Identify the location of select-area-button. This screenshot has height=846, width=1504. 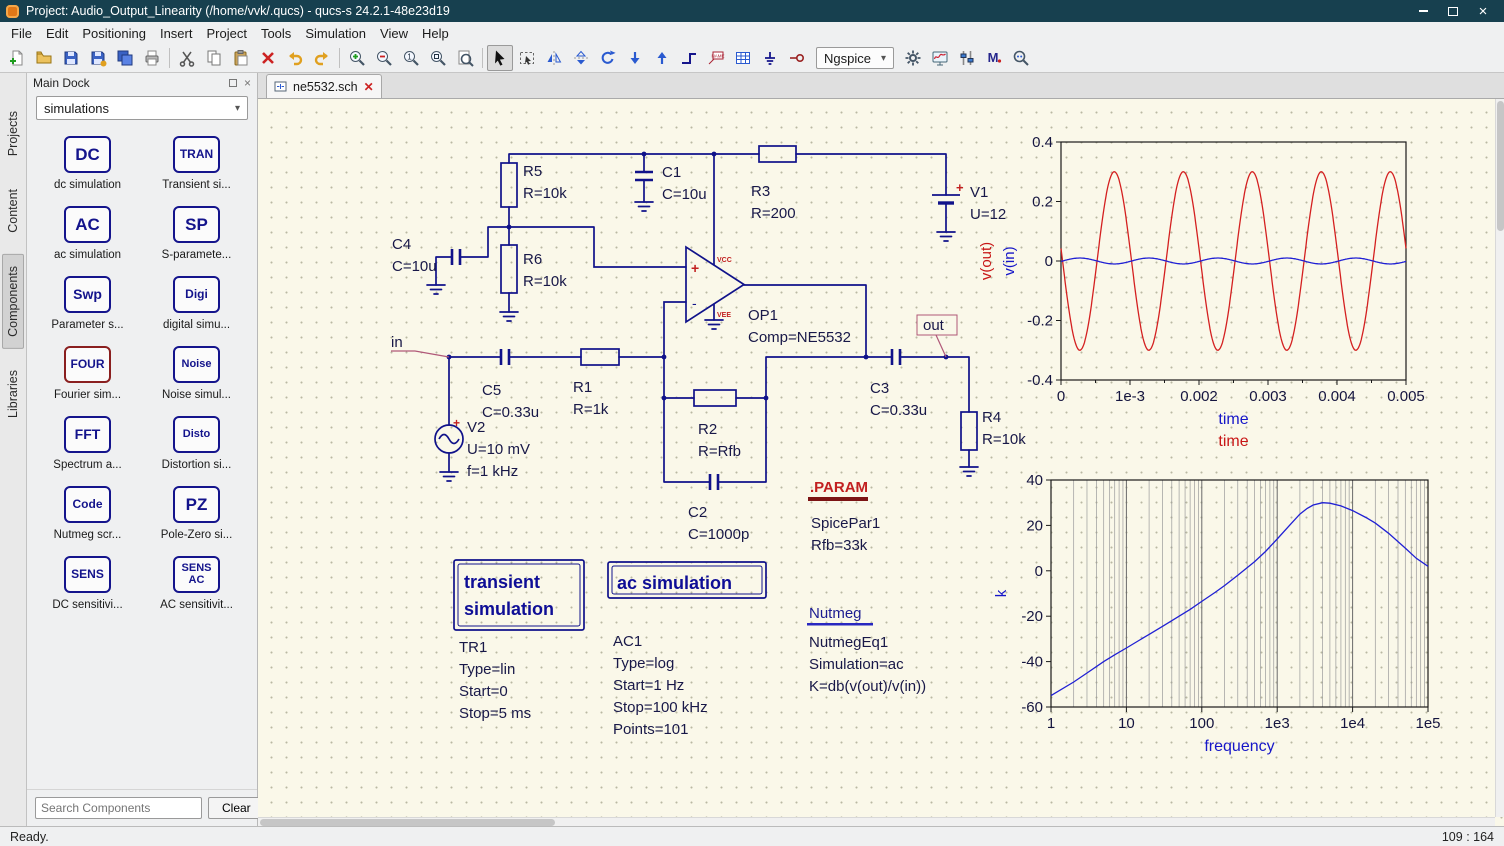
(527, 58).